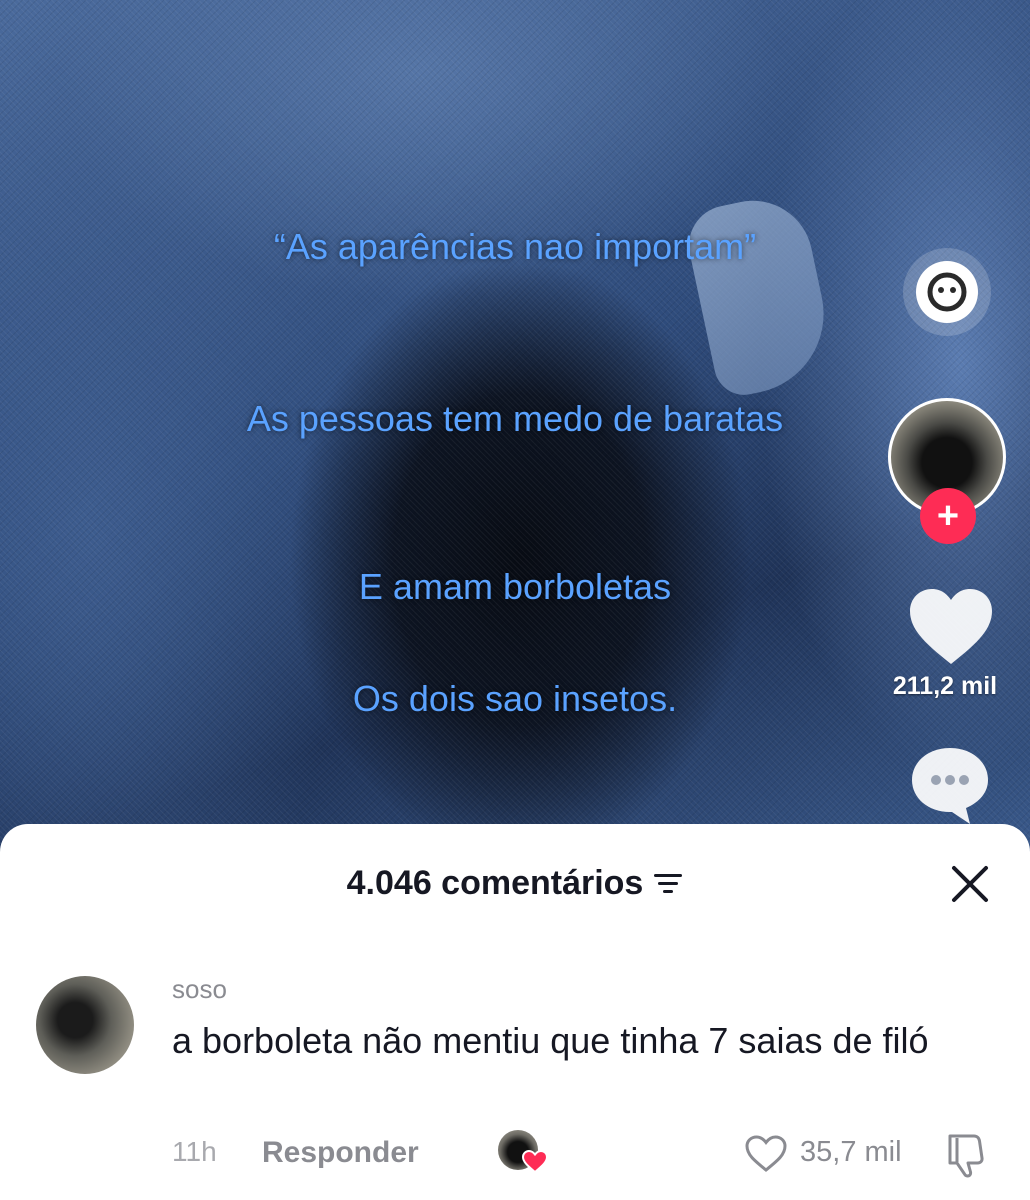 This screenshot has height=1200, width=1030. Describe the element at coordinates (851, 1152) in the screenshot. I see `comment-like-count: 35,7 mil` at that location.